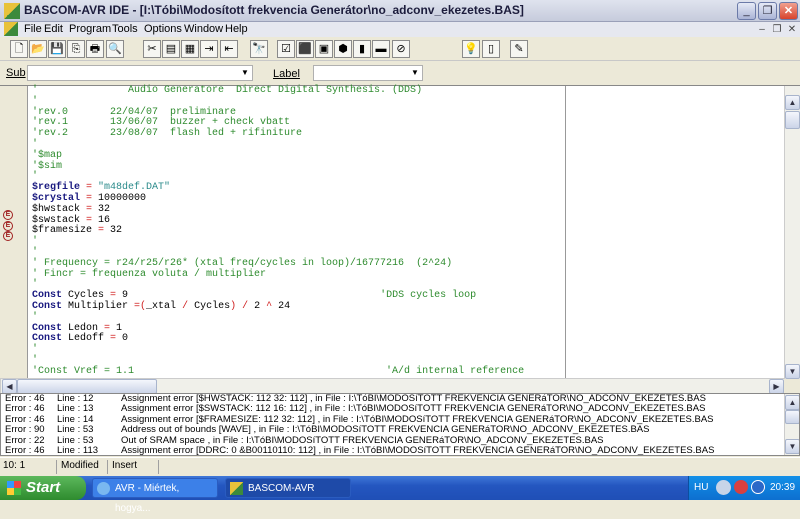  Describe the element at coordinates (116, 231) in the screenshot. I see `code-token: 32` at that location.